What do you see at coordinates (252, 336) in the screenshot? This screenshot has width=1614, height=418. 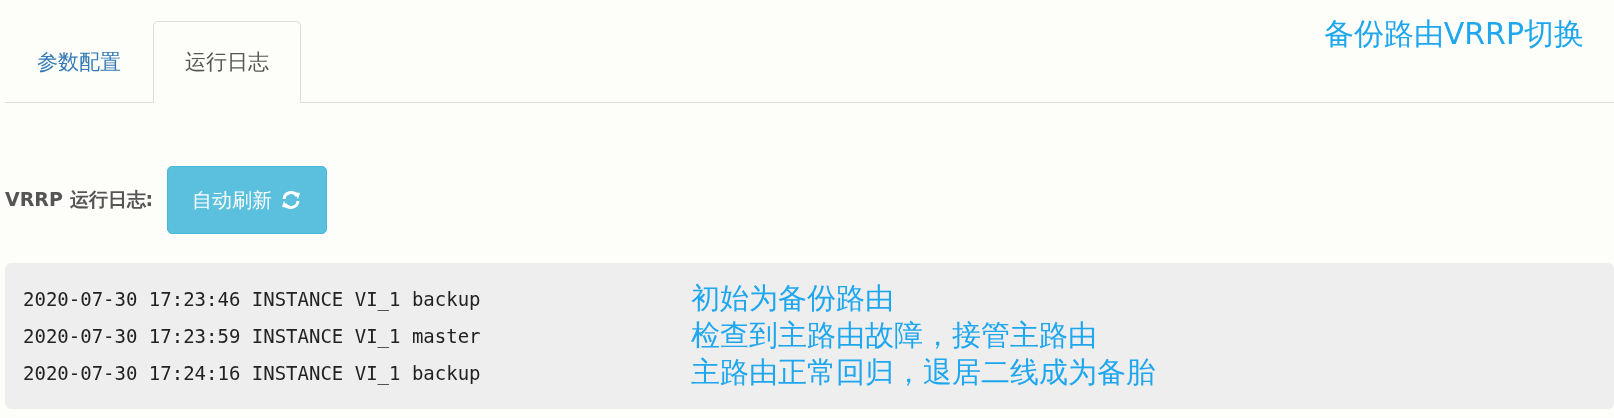 I see `log-line: 2020-07-30 17:23:59 INSTANCE VI_1 master` at bounding box center [252, 336].